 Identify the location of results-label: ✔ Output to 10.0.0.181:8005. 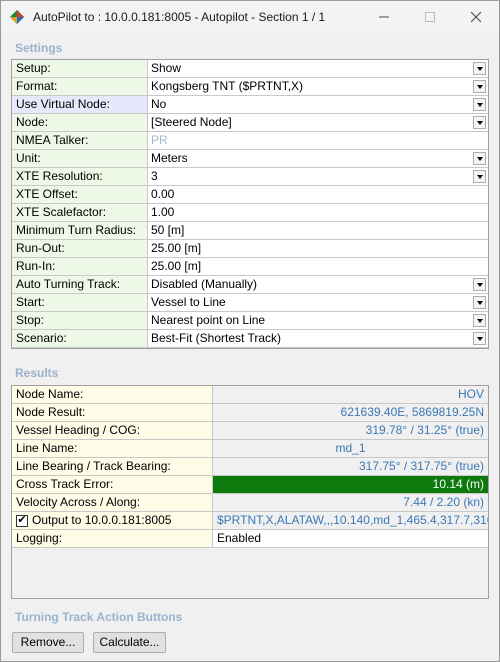
(112, 520).